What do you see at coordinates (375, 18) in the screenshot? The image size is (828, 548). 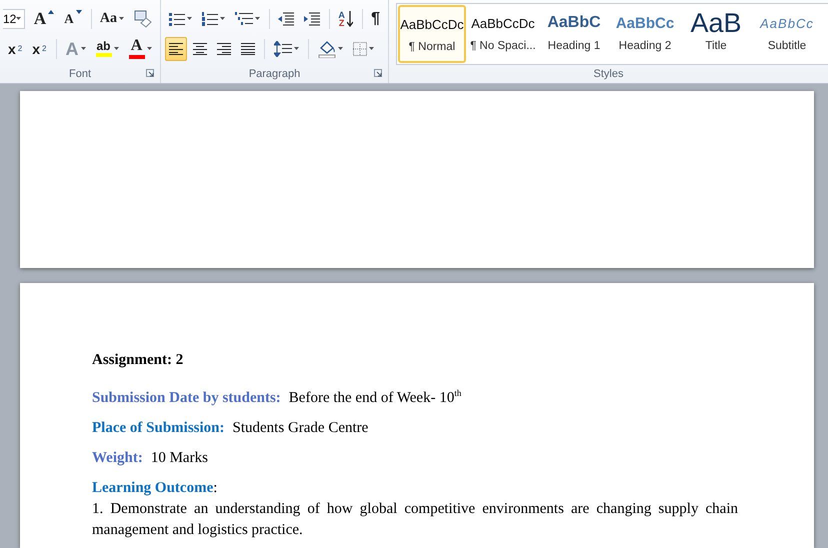 I see `show-marks-button: ¶` at bounding box center [375, 18].